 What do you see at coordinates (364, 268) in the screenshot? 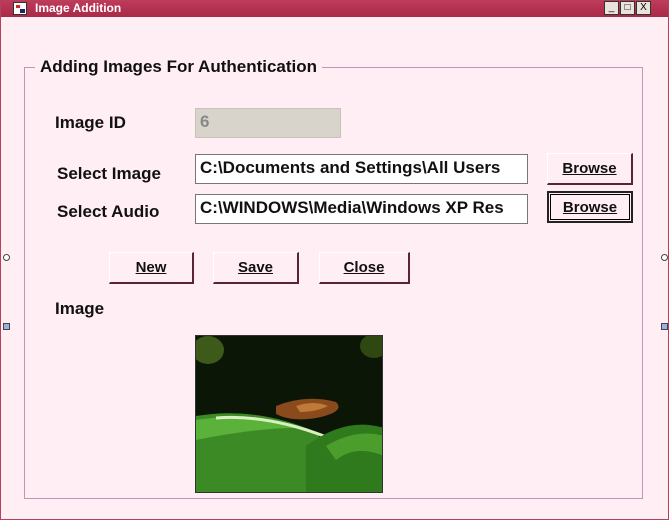
I see `close-button: Close` at bounding box center [364, 268].